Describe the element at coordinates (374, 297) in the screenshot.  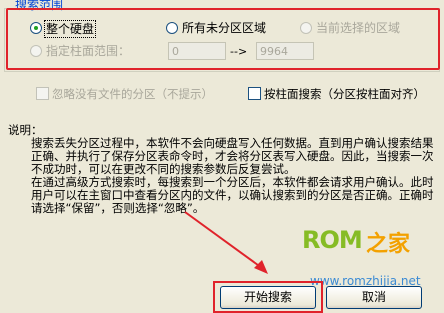
I see `cancel-button: 取消` at that location.